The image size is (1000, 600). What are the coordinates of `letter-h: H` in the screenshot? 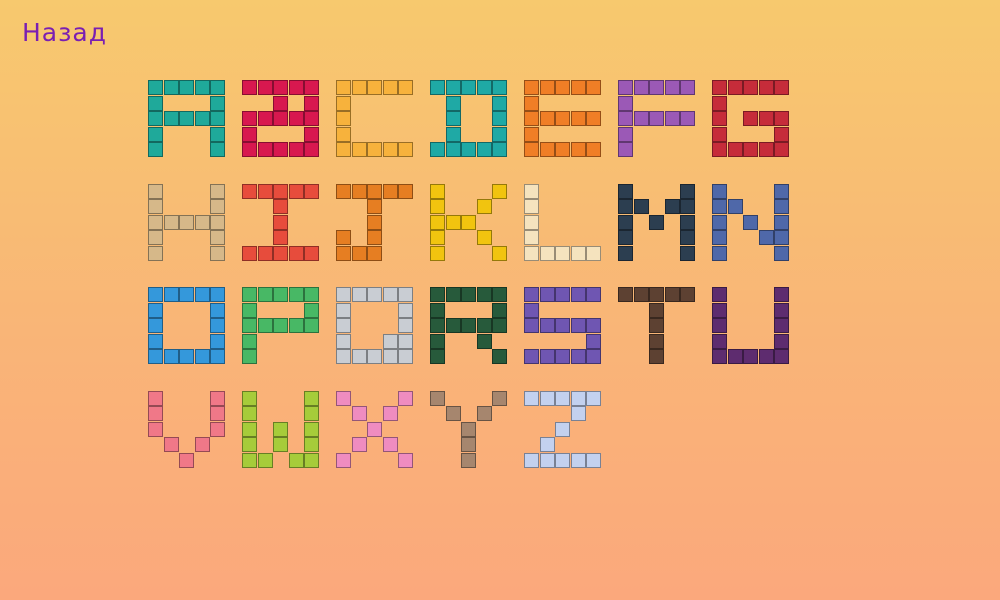 It's located at (187, 222).